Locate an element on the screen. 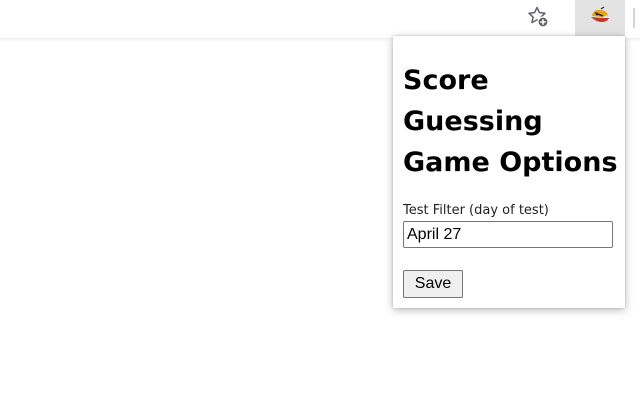 This screenshot has width=640, height=400. bookmark-button is located at coordinates (538, 19).